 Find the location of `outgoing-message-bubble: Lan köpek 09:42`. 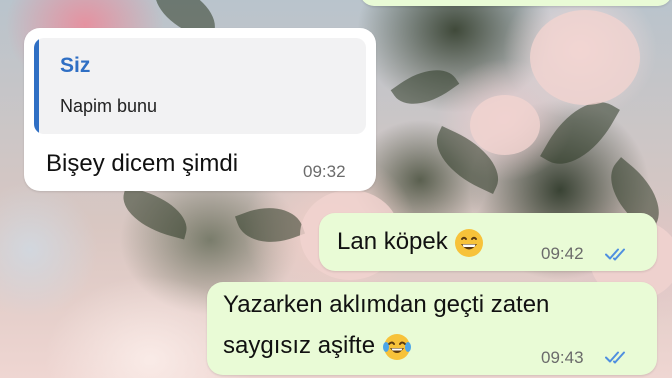

outgoing-message-bubble: Lan köpek 09:42 is located at coordinates (488, 242).